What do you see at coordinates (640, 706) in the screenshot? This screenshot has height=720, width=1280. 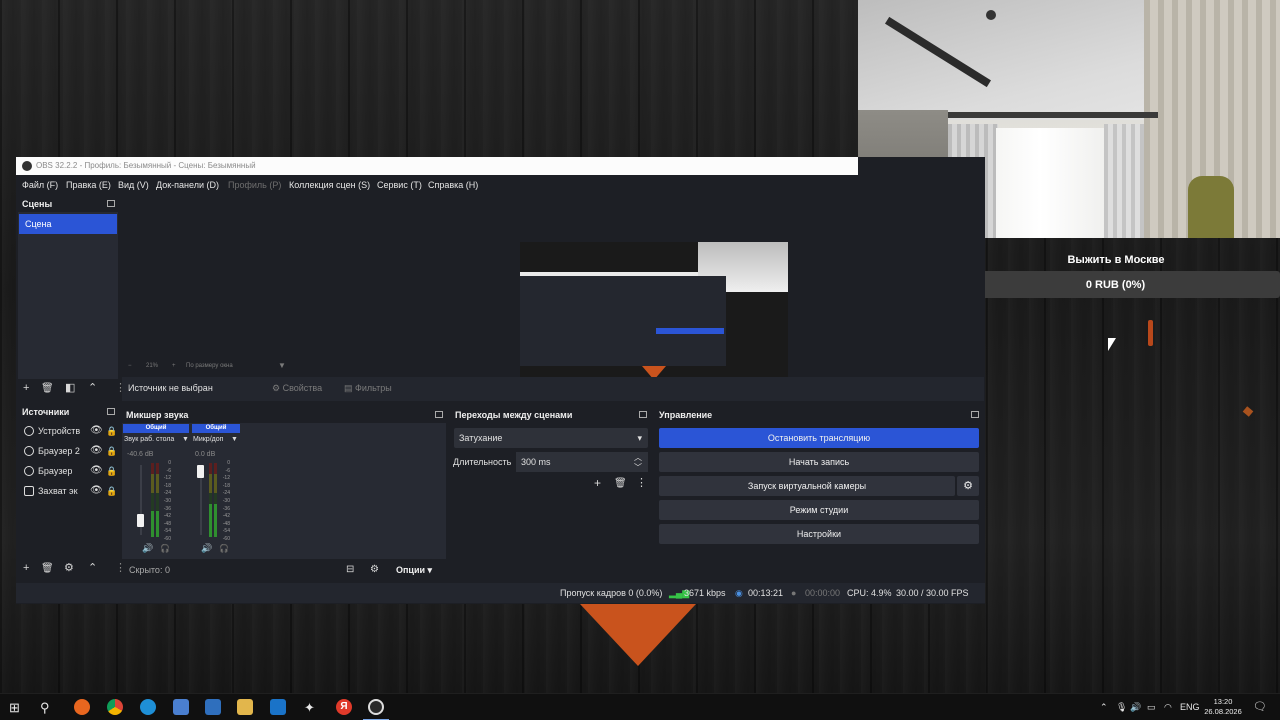 I see `taskbar: ⊞ ⚲ ✦ Я ⌃ 🎙 🔊 ▭ ◠ ENG 13:20 26.08.2026 🗨` at bounding box center [640, 706].